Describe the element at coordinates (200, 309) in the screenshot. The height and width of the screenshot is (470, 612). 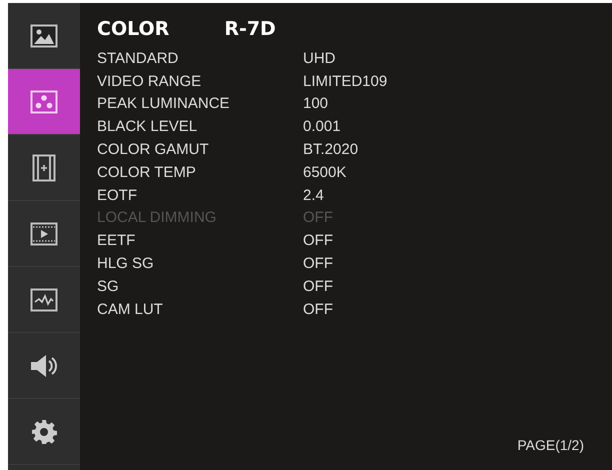
I see `setting-label: CAM LUT` at that location.